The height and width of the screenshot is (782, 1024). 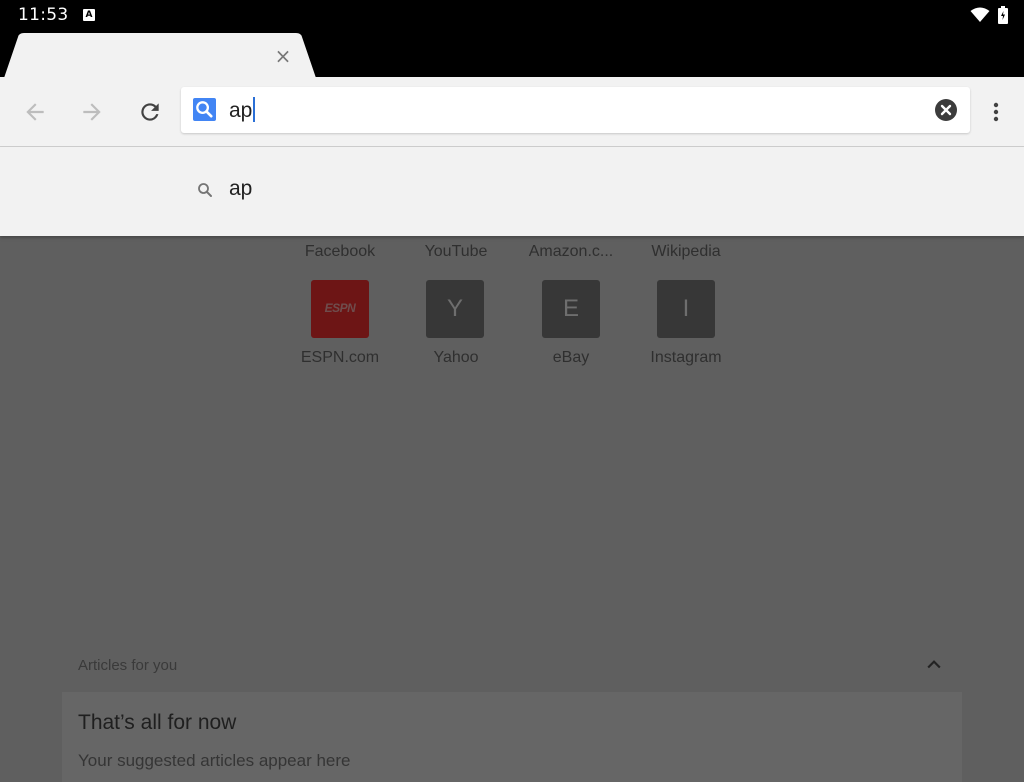 I want to click on omnibox-input: ap, so click(x=242, y=110).